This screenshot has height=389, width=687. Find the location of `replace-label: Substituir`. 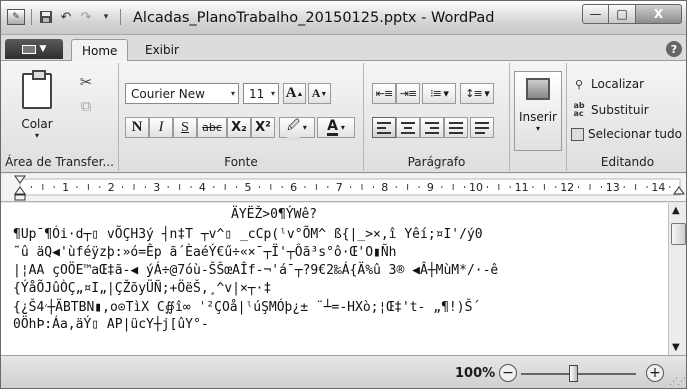

replace-label: Substituir is located at coordinates (620, 110).